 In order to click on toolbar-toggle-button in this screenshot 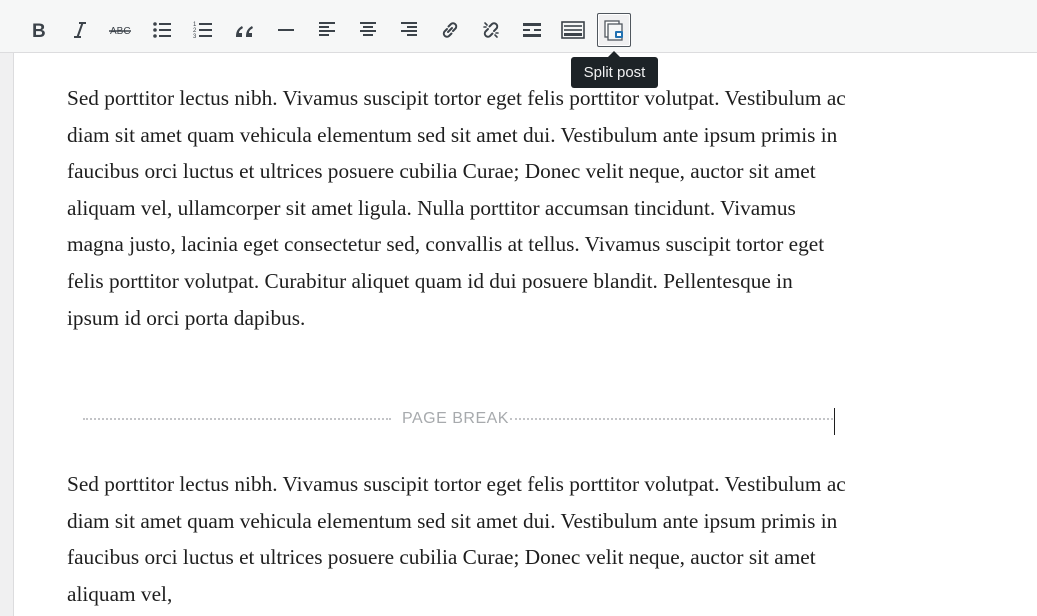, I will do `click(573, 30)`.